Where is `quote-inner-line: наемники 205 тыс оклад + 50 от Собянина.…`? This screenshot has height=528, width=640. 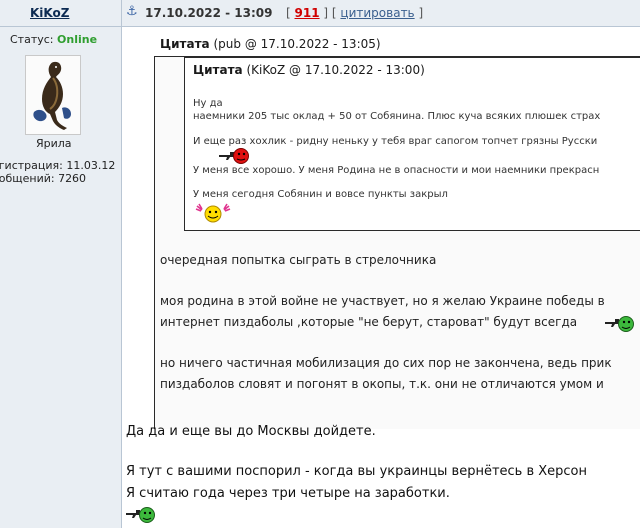 quote-inner-line: наемники 205 тыс оклад + 50 от Собянина.… is located at coordinates (397, 116).